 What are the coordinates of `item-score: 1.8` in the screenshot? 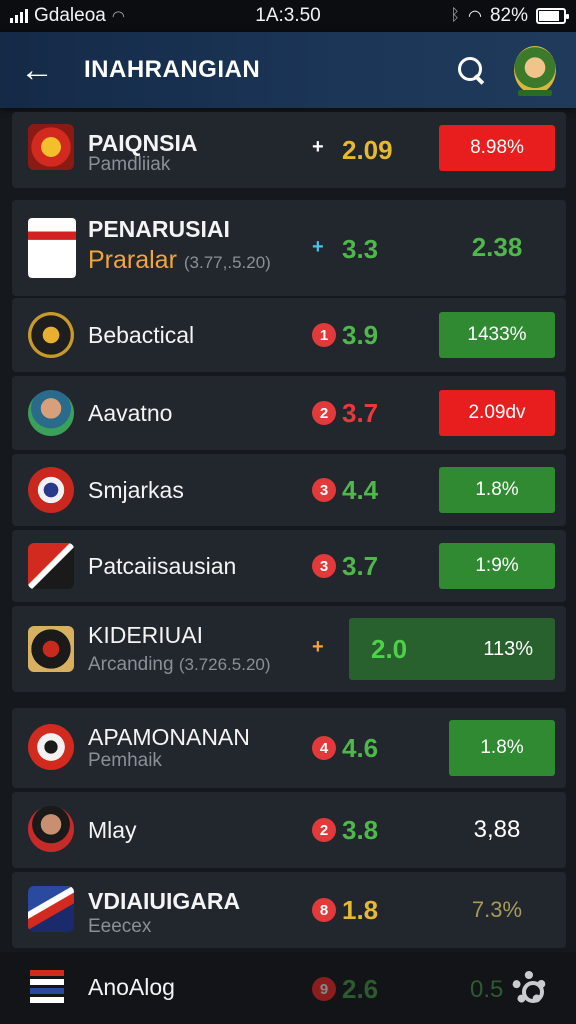 It's located at (360, 910).